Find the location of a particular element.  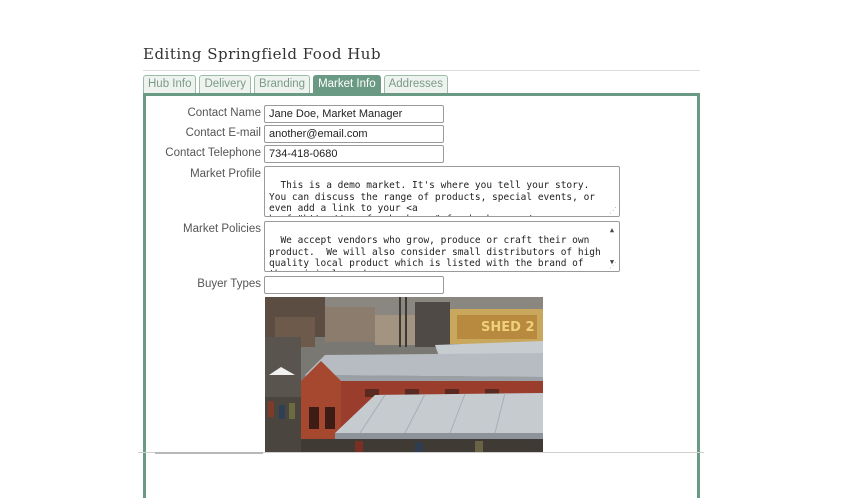

market-photo-illustration: SHED 2 is located at coordinates (404, 375).